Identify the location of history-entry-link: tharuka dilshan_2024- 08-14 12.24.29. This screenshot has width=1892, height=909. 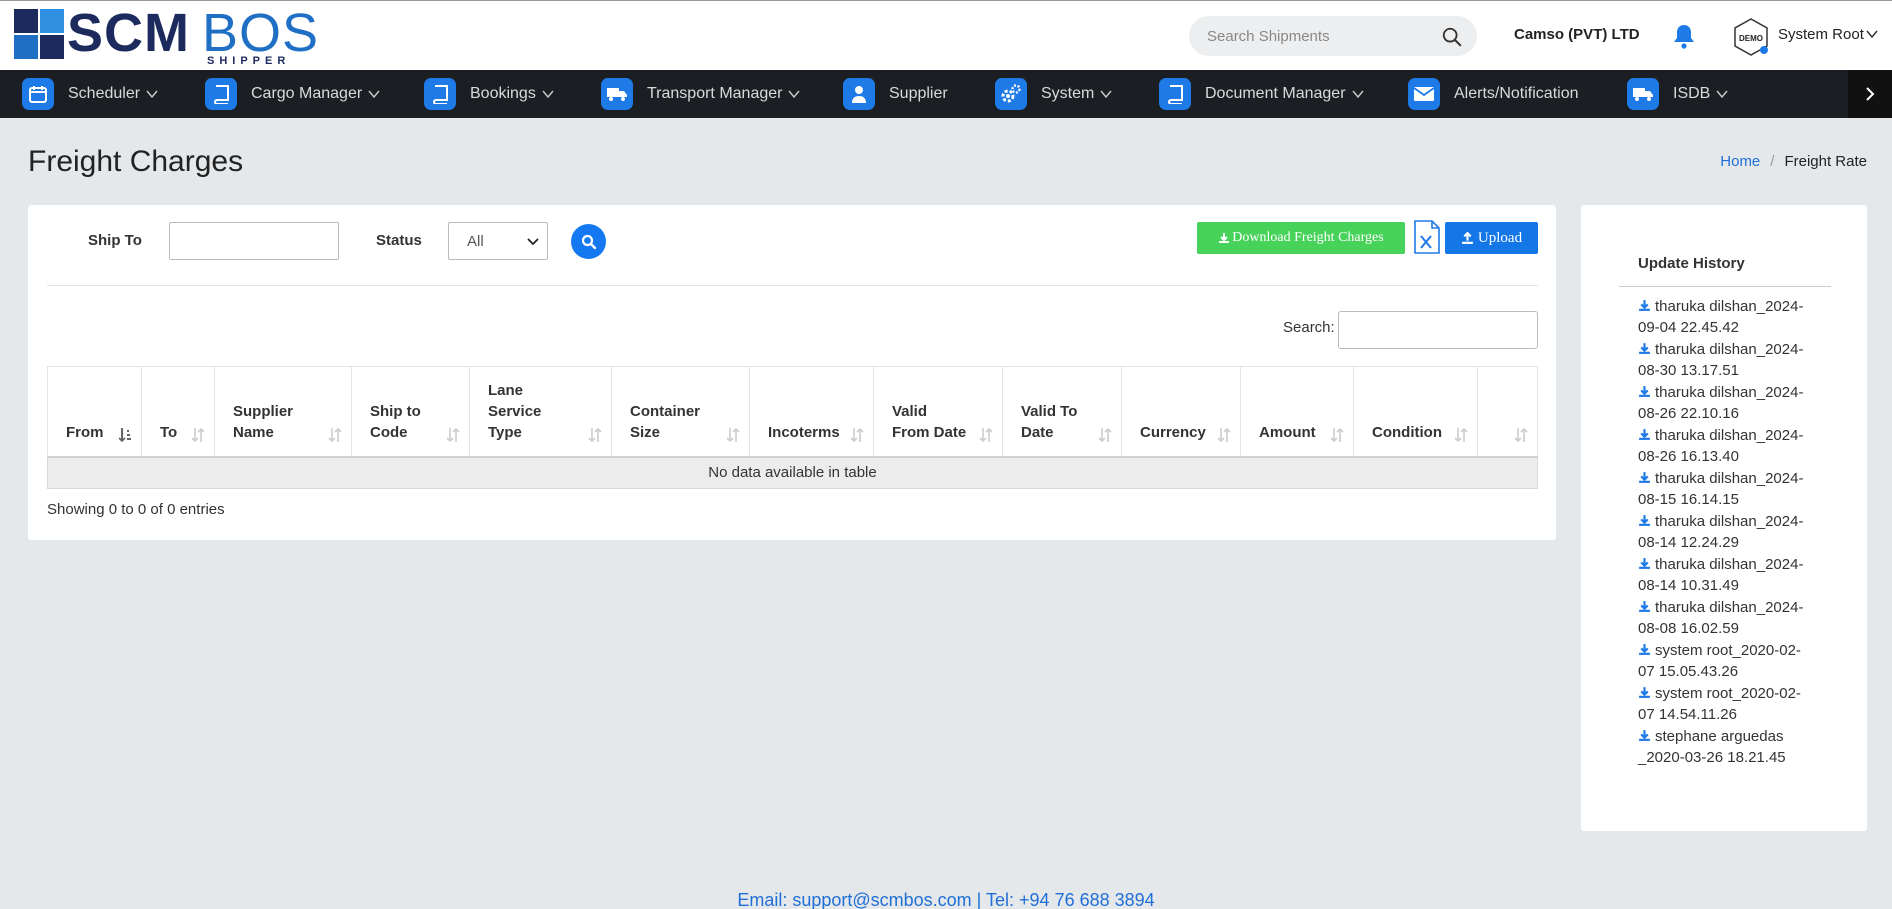
(1728, 532).